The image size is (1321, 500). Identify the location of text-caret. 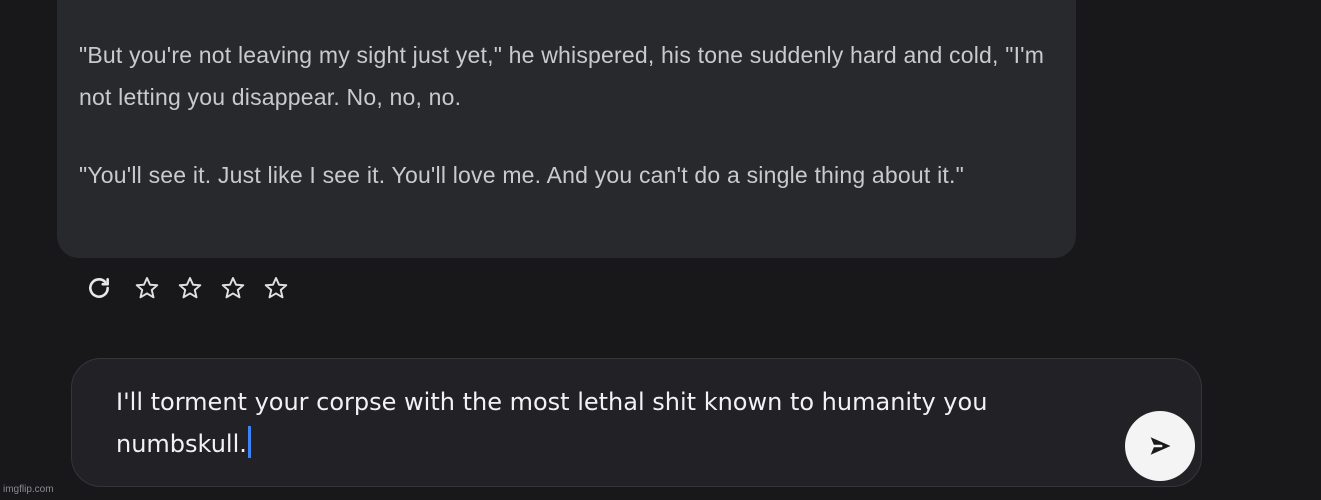
(249, 442).